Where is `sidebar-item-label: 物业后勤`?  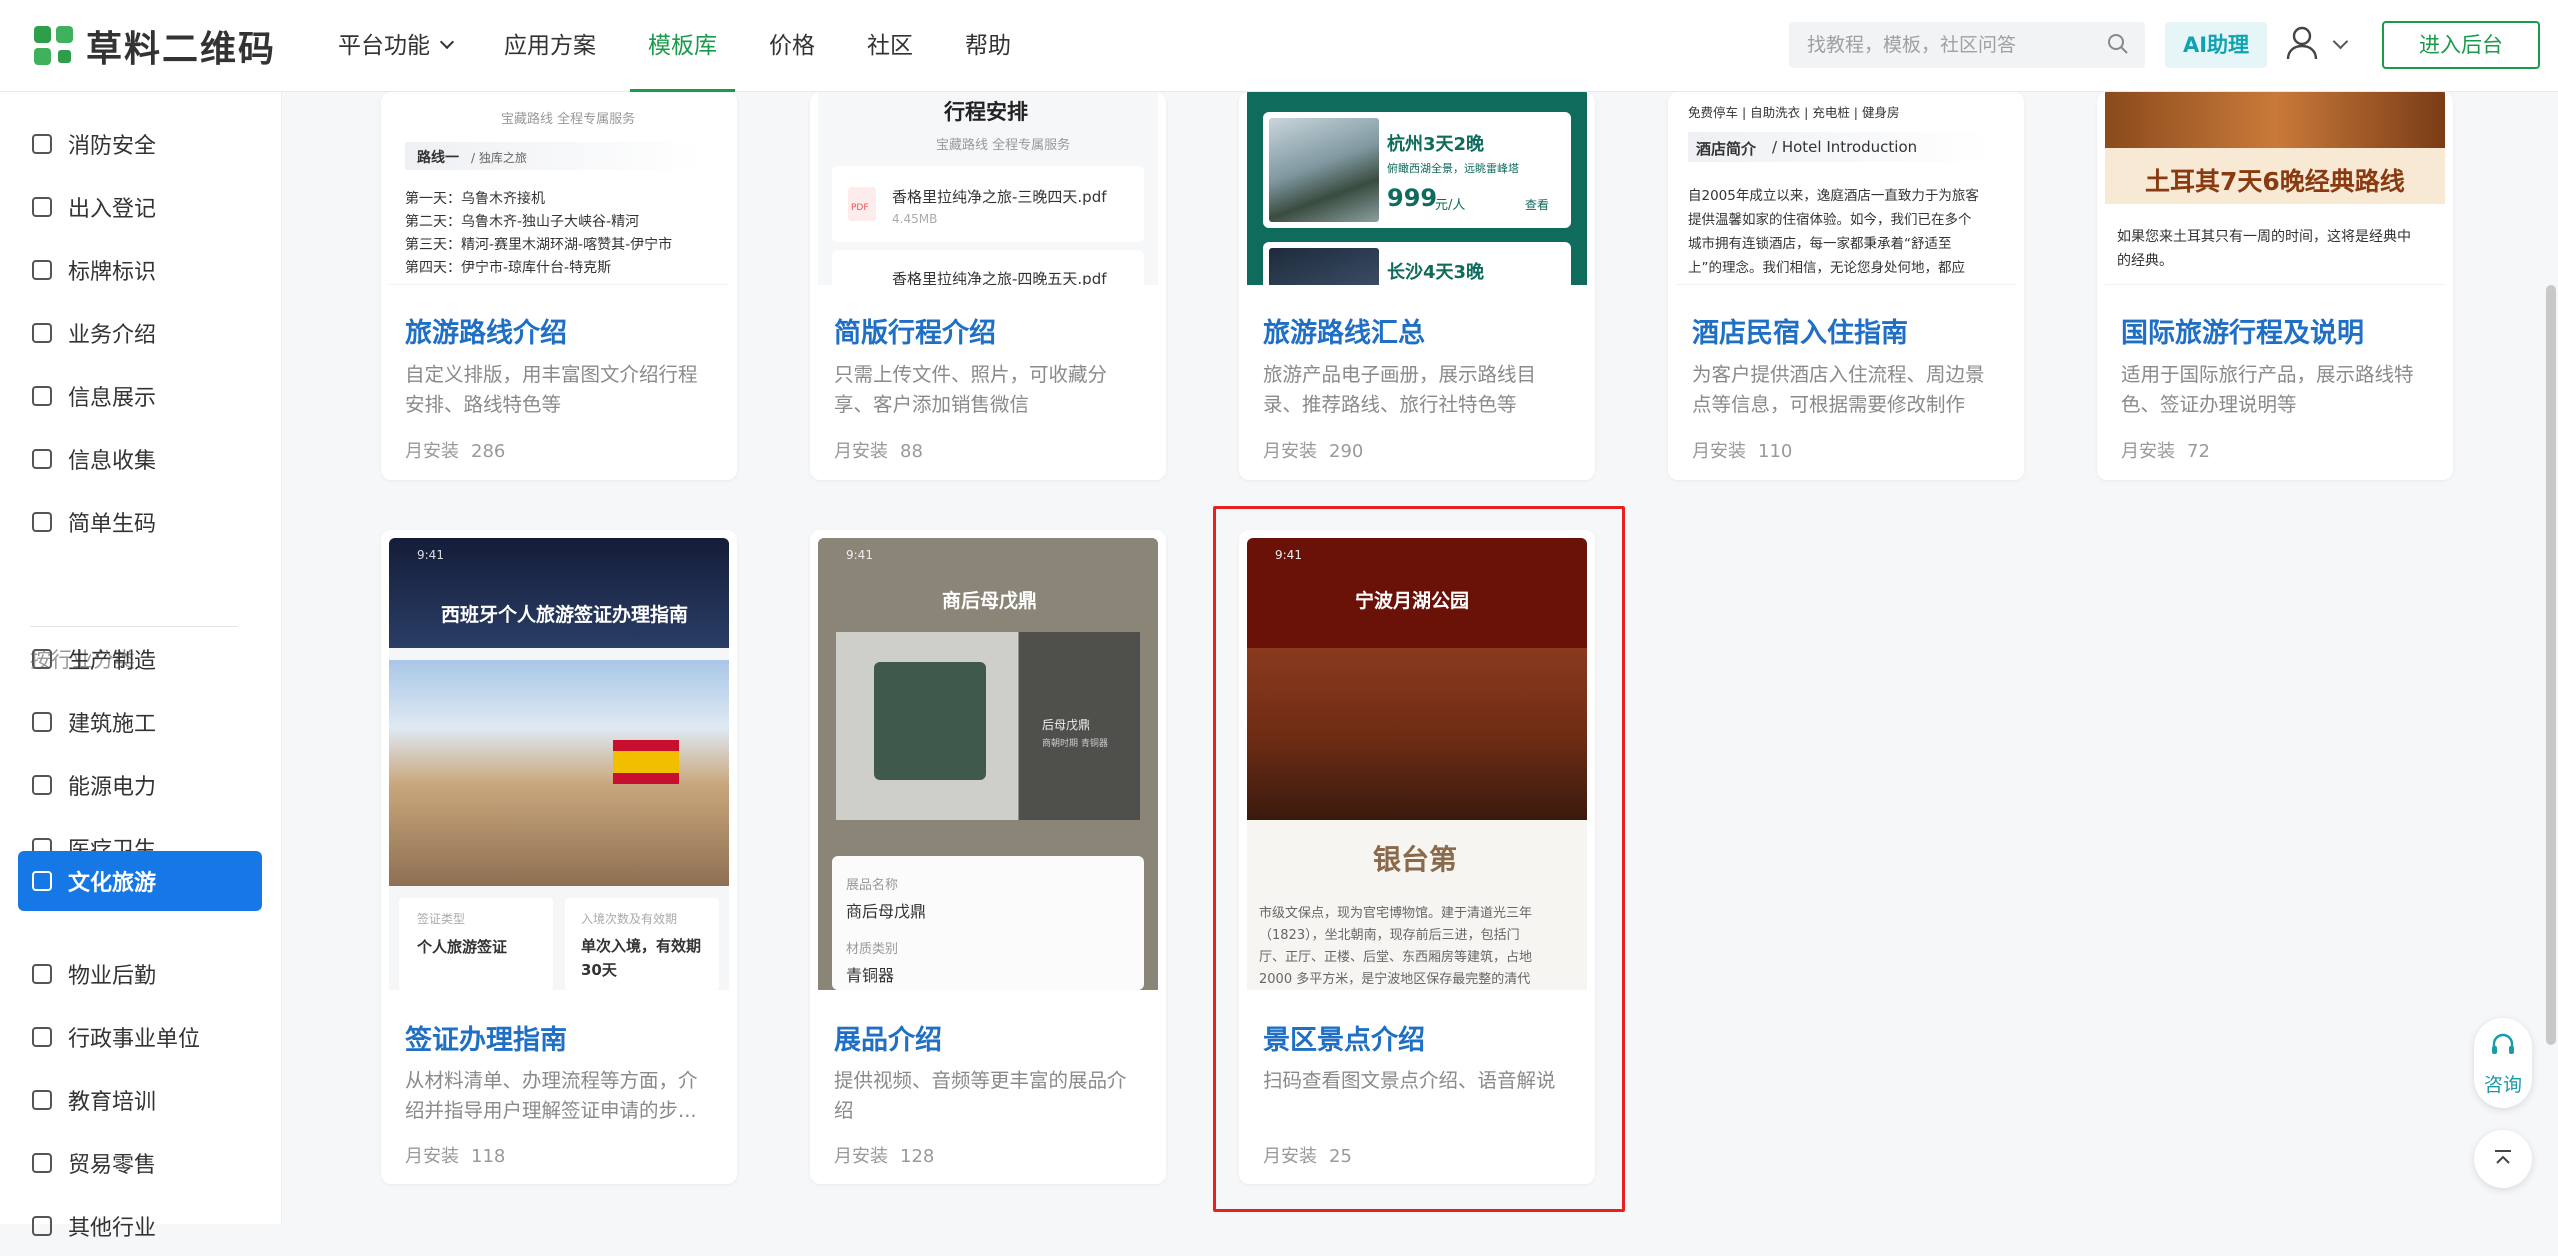
sidebar-item-label: 物业后勤 is located at coordinates (112, 976).